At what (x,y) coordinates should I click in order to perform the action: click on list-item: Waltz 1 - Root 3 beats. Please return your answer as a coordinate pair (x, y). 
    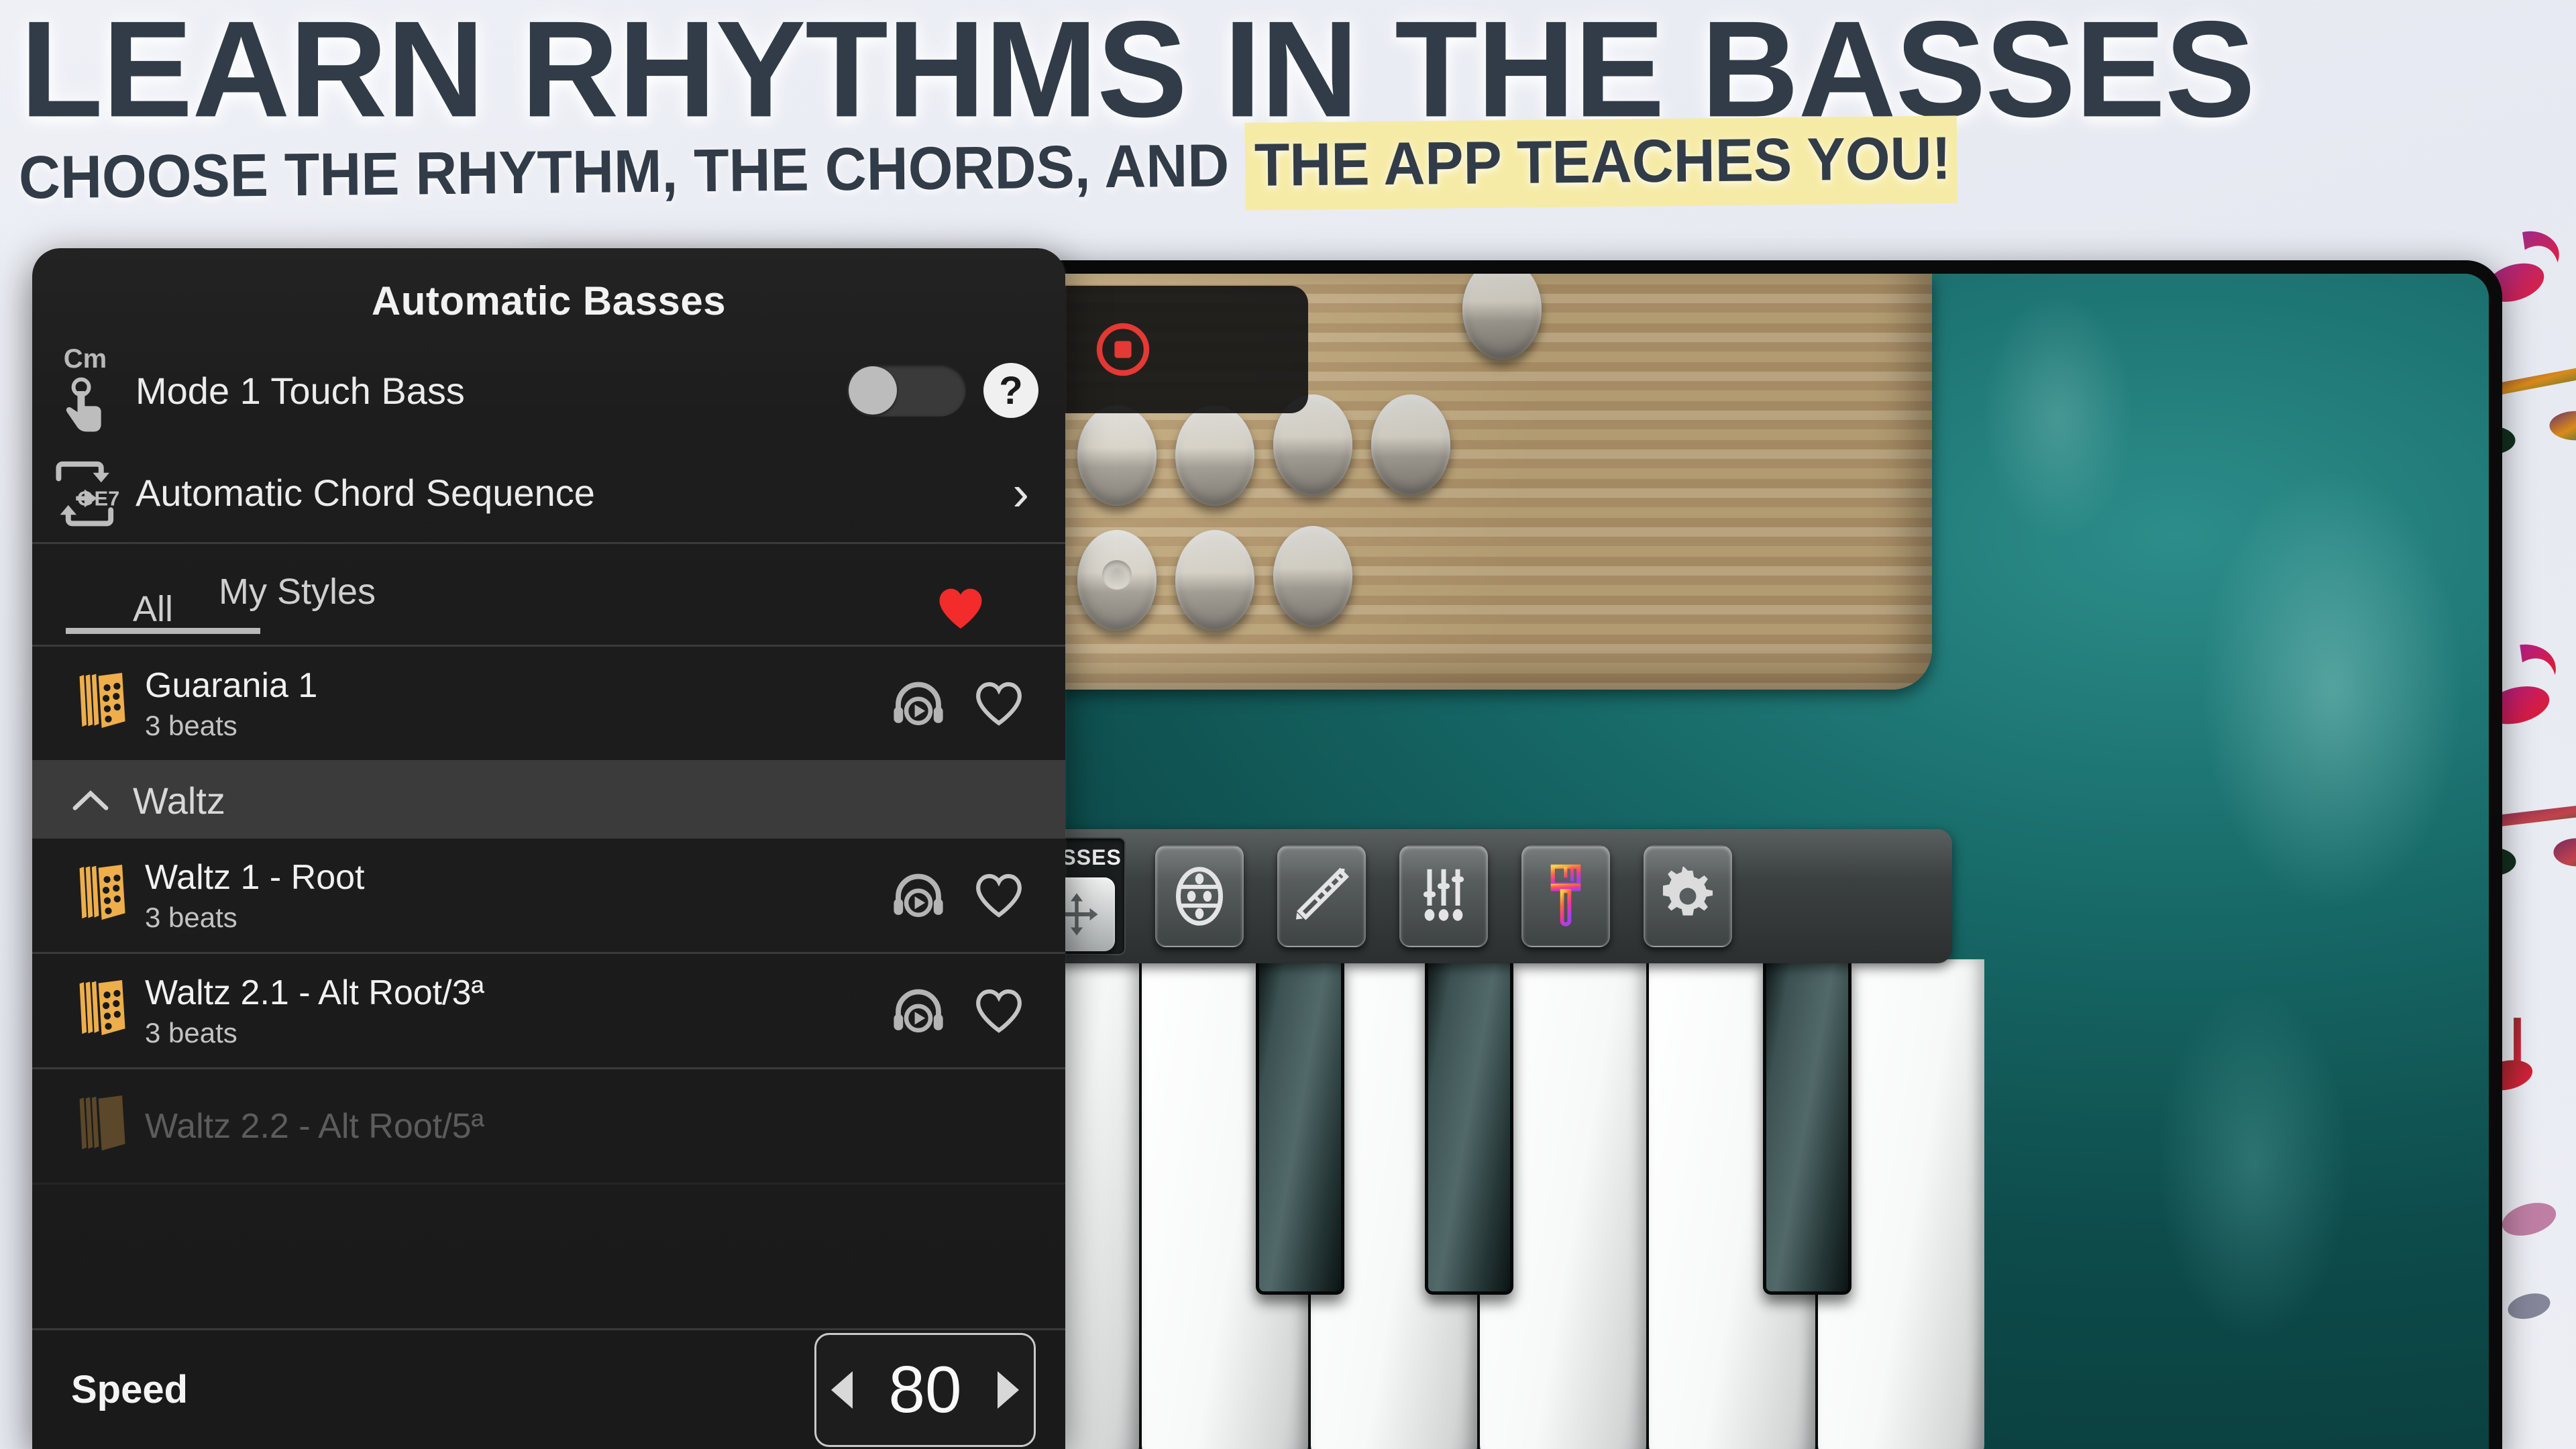
    Looking at the image, I should click on (548, 896).